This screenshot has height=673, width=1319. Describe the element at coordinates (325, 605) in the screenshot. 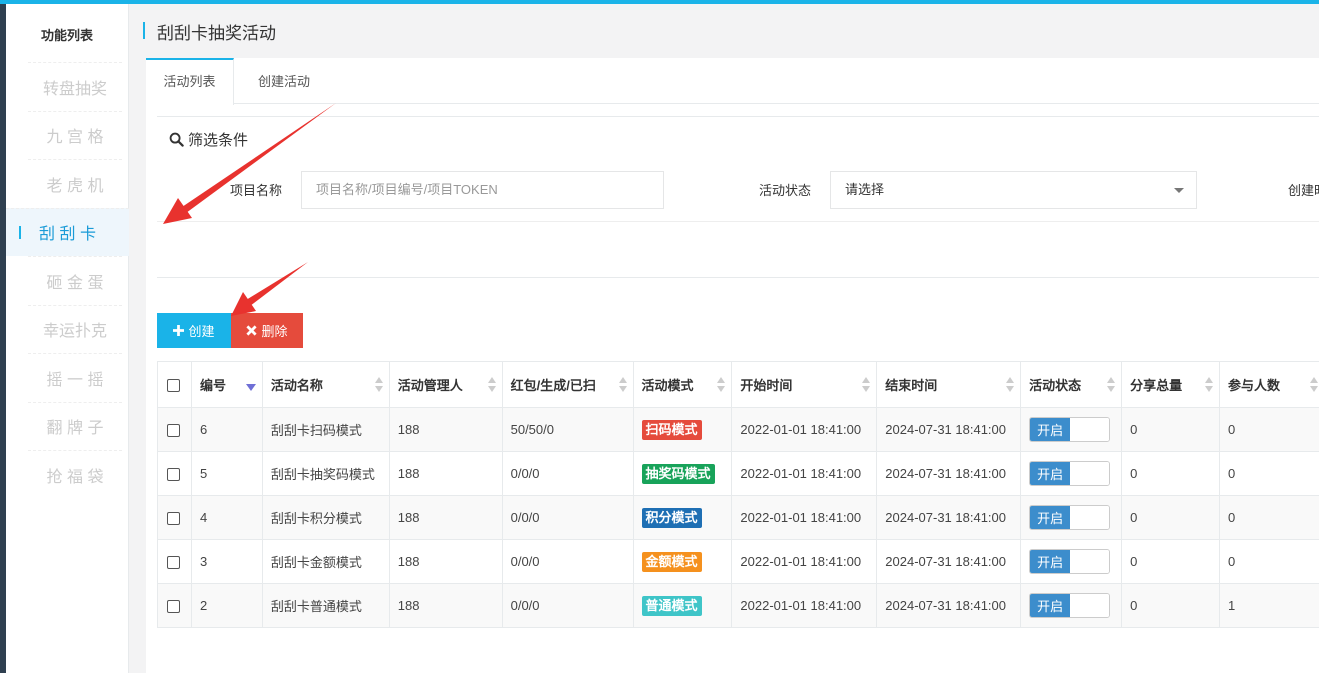

I see `cell-name: 刮刮卡普通模式` at that location.